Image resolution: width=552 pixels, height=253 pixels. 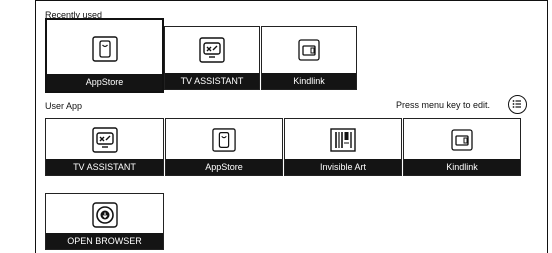 What do you see at coordinates (64, 106) in the screenshot?
I see `user-app-label: User App` at bounding box center [64, 106].